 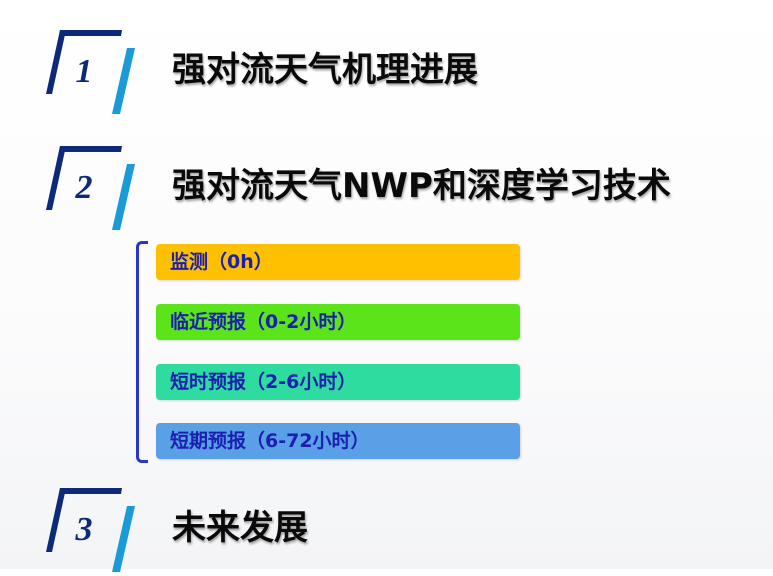 I want to click on section-number-marker: 2, so click(x=85, y=184).